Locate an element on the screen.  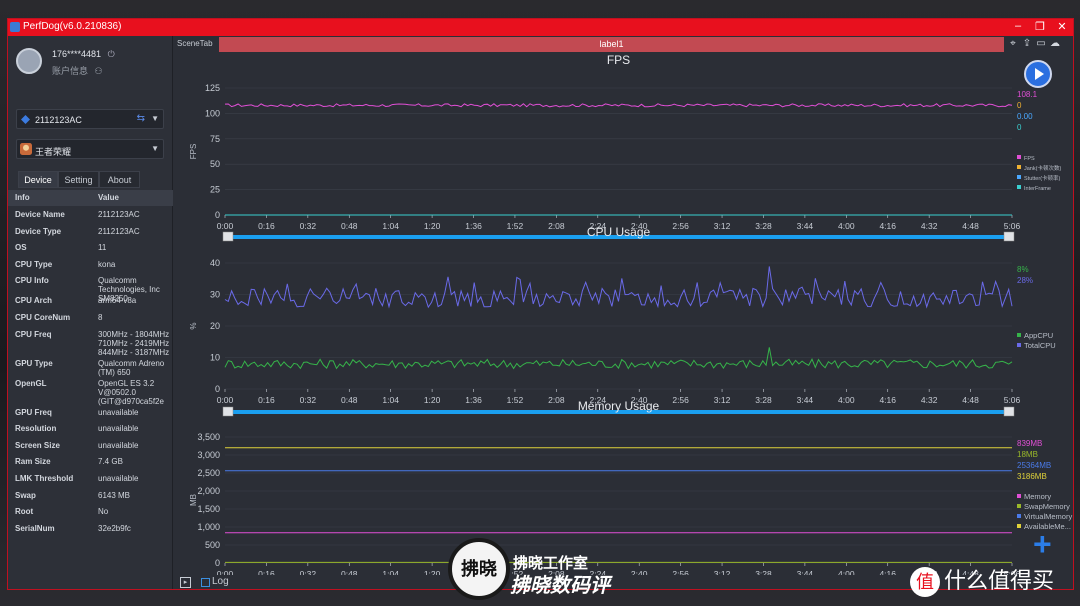
tab-about: About is located at coordinates (119, 179).